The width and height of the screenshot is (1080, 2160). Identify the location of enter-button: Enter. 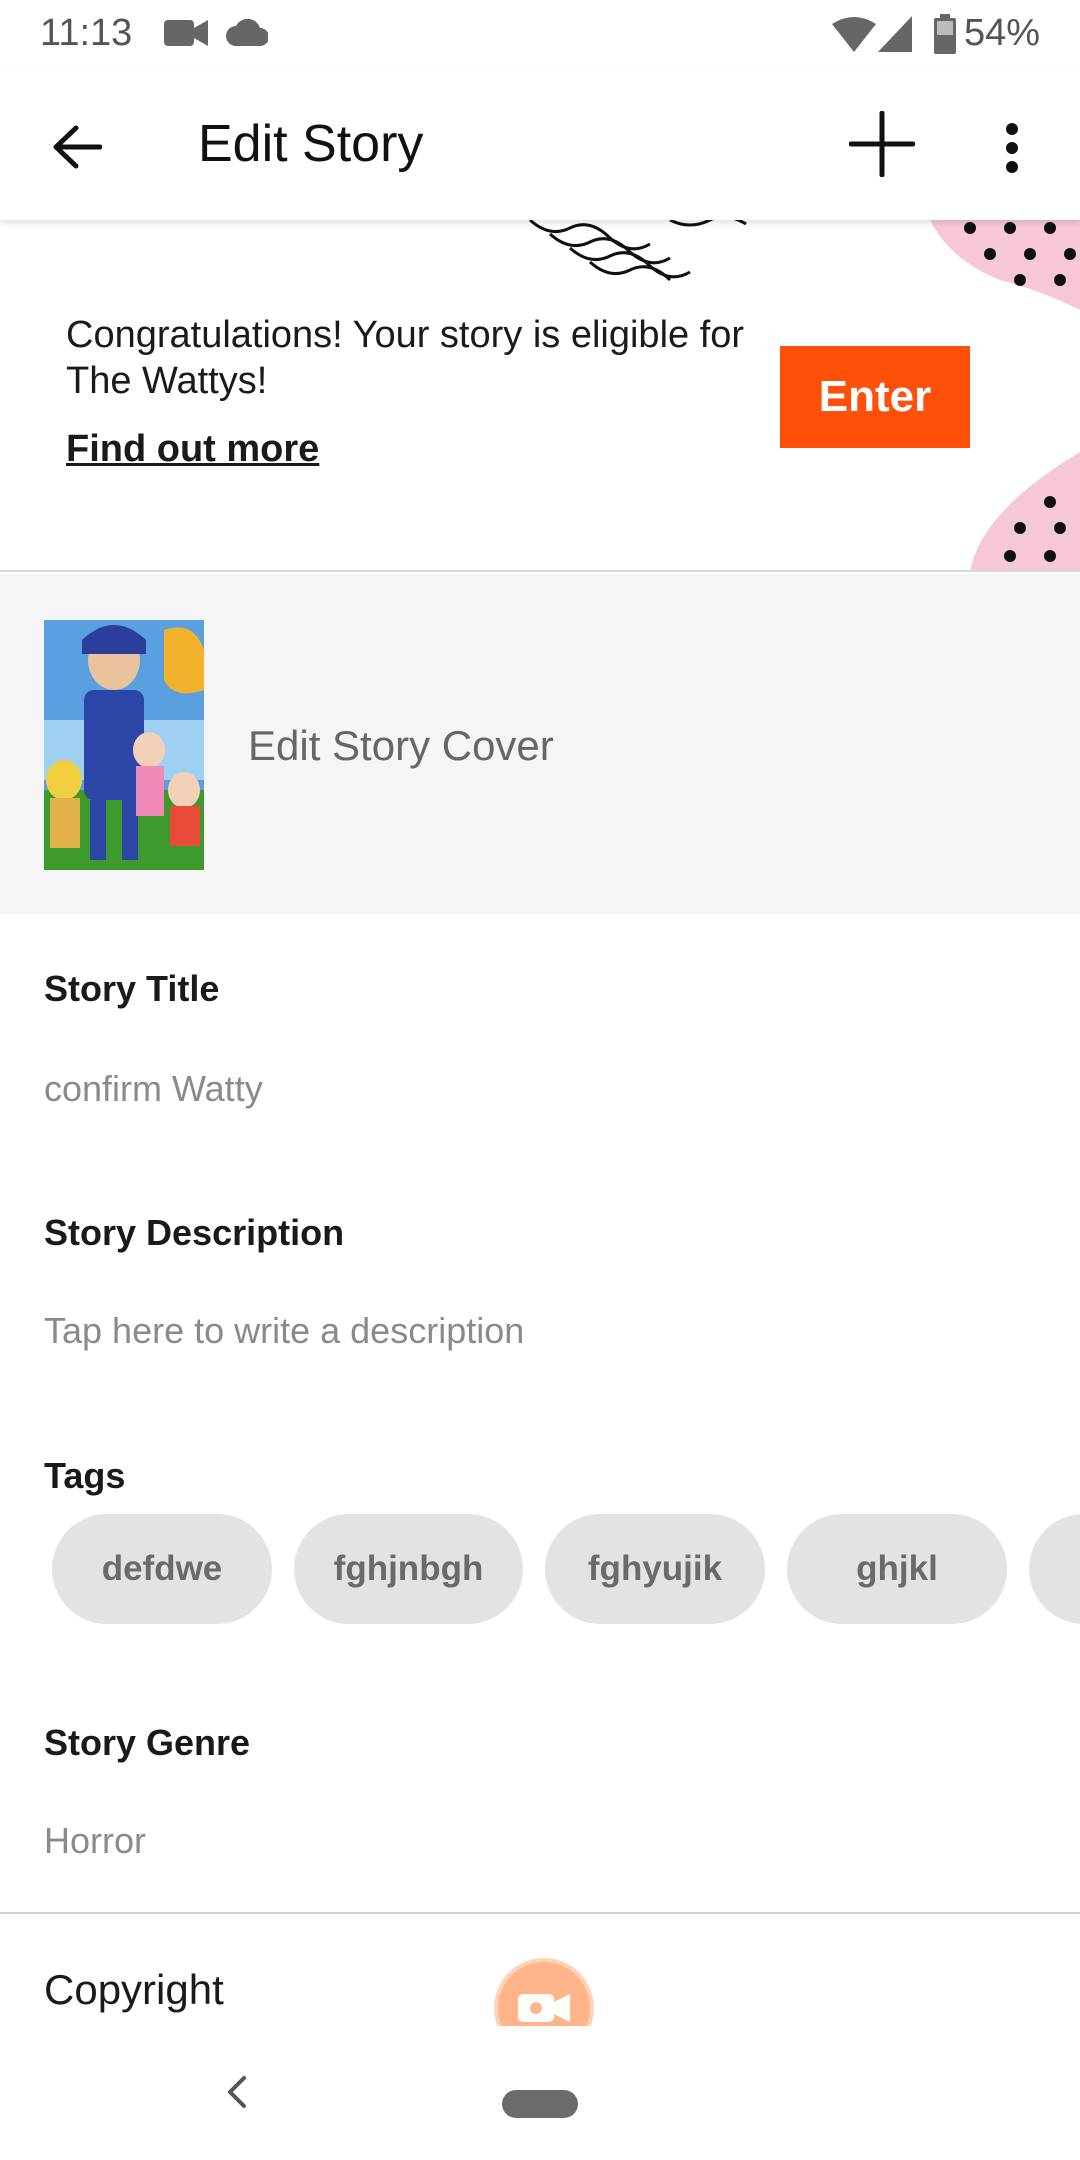
(875, 397).